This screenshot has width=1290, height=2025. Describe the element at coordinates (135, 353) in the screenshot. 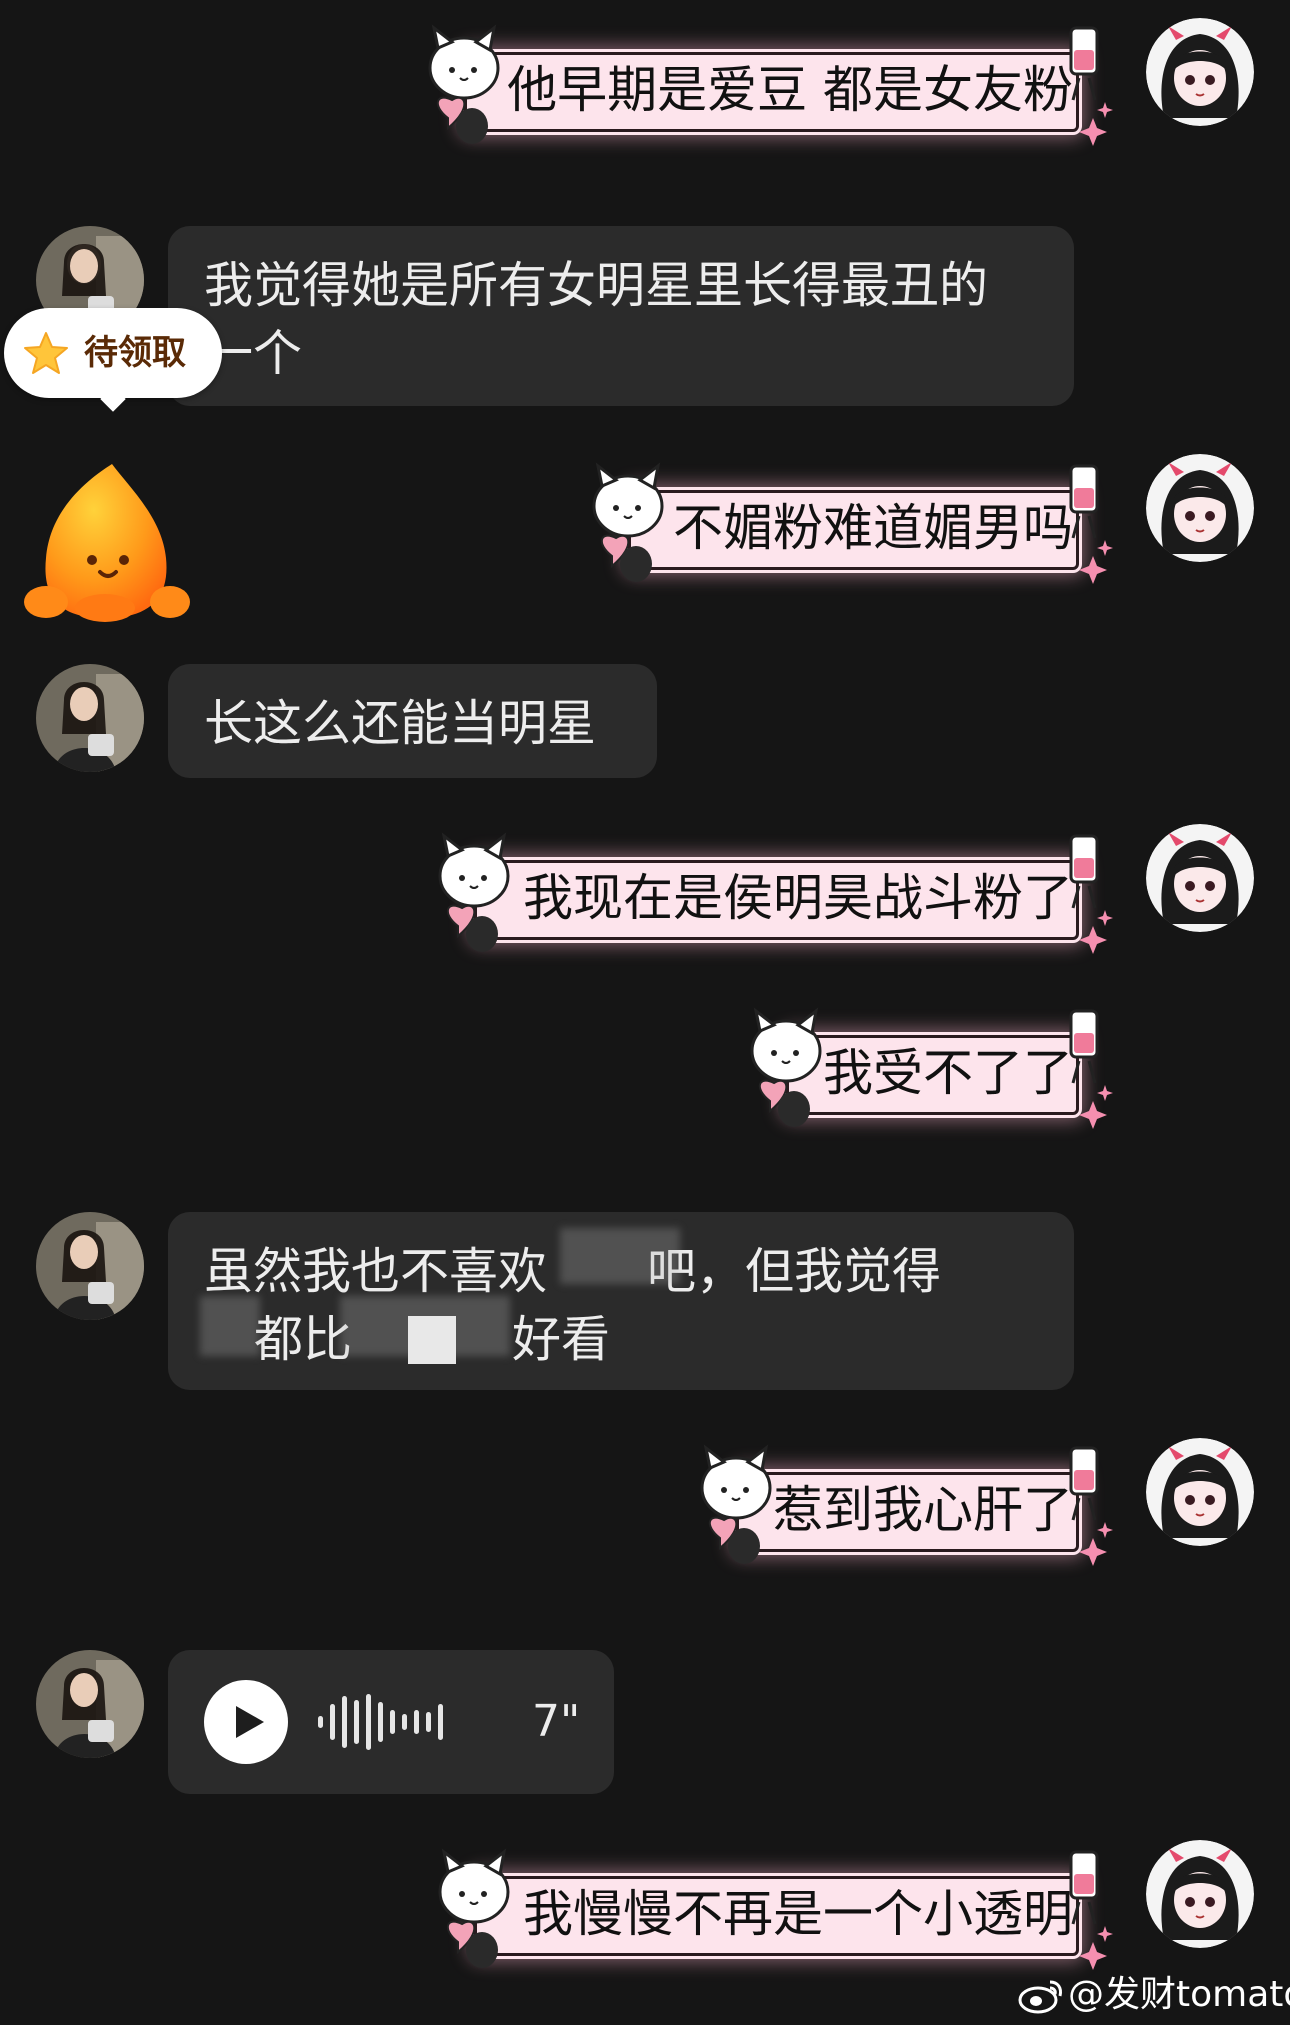

I see `reward-badge-label: 待领取` at that location.